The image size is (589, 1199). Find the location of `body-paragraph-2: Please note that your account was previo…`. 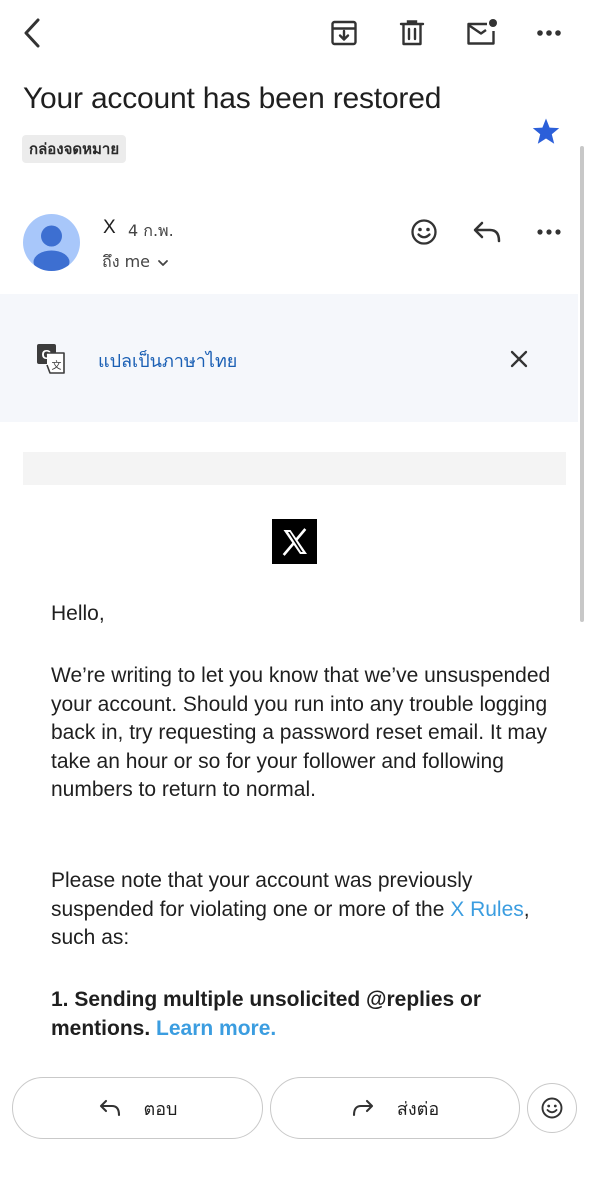

body-paragraph-2: Please note that your account was previo… is located at coordinates (301, 910).